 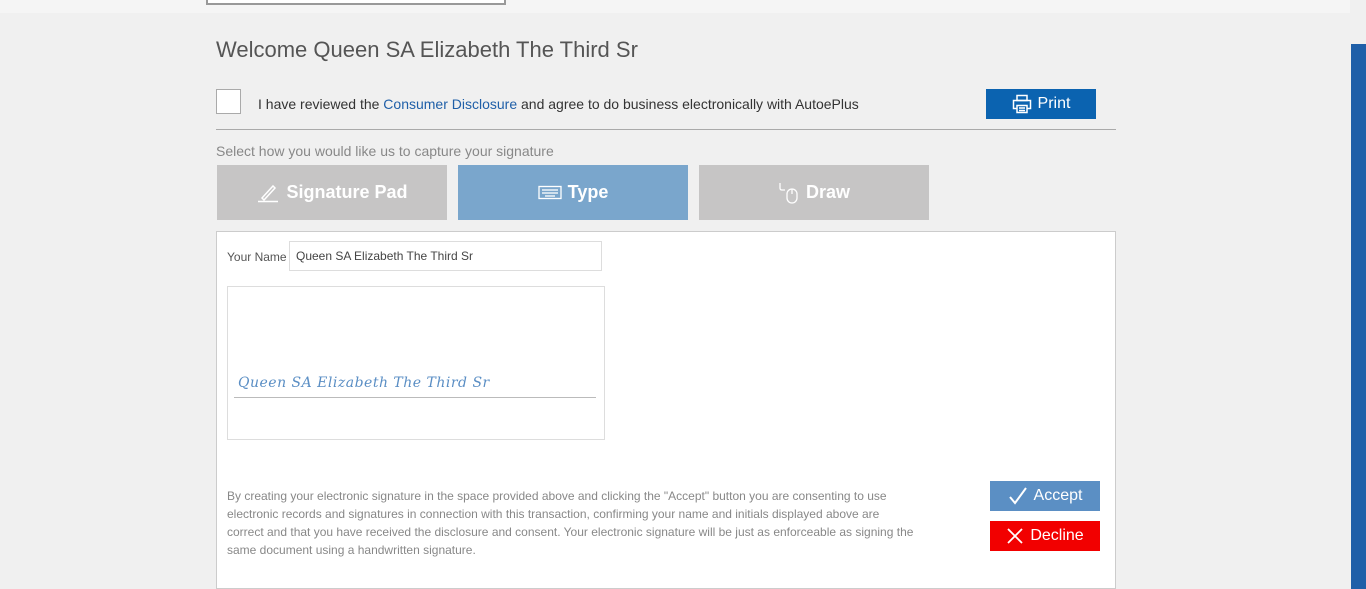 What do you see at coordinates (415, 397) in the screenshot?
I see `signature-baseline` at bounding box center [415, 397].